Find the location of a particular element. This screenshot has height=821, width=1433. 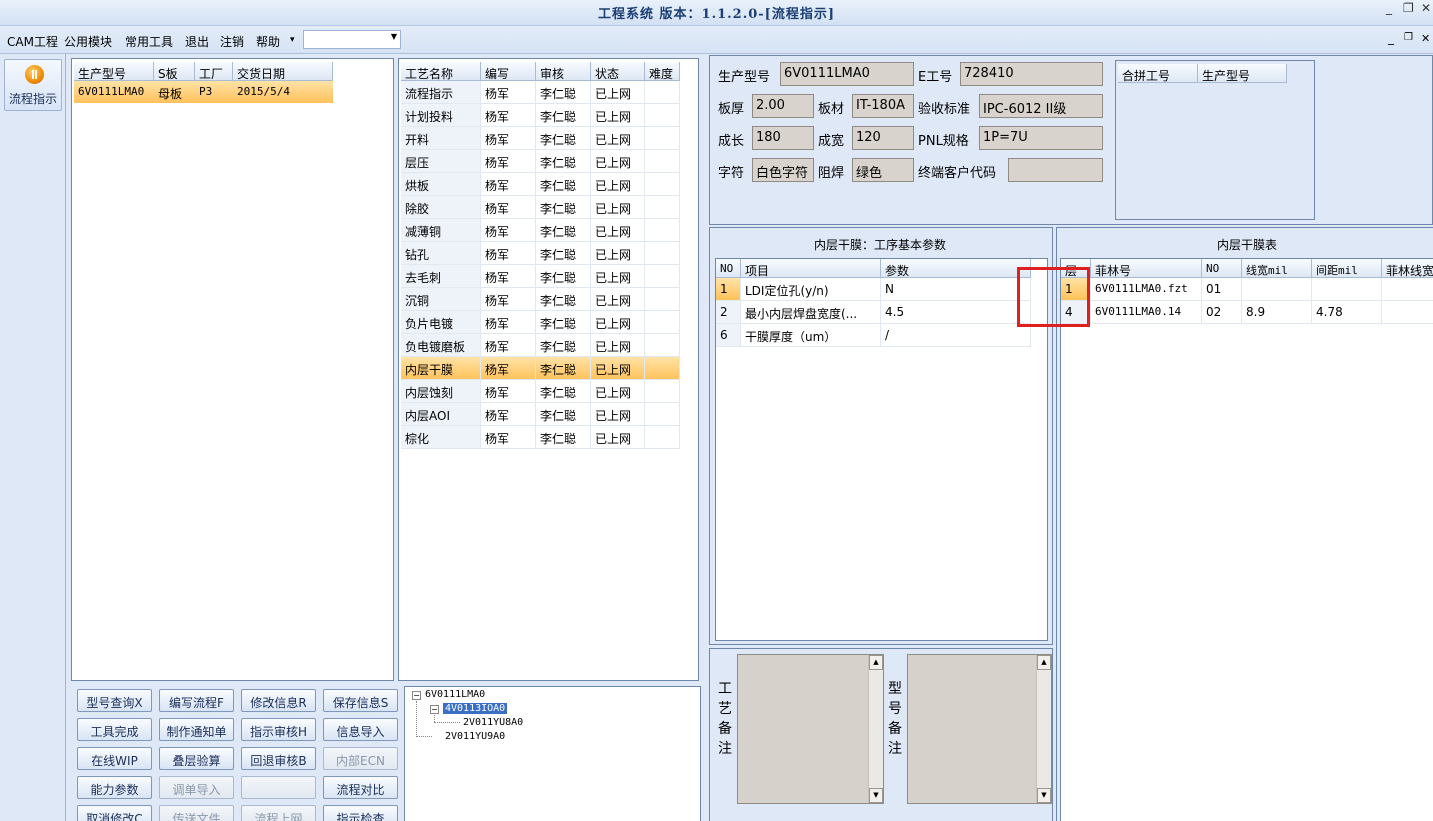

table-row: 开料 杨军 李仁聪 已上网 is located at coordinates (540, 138).